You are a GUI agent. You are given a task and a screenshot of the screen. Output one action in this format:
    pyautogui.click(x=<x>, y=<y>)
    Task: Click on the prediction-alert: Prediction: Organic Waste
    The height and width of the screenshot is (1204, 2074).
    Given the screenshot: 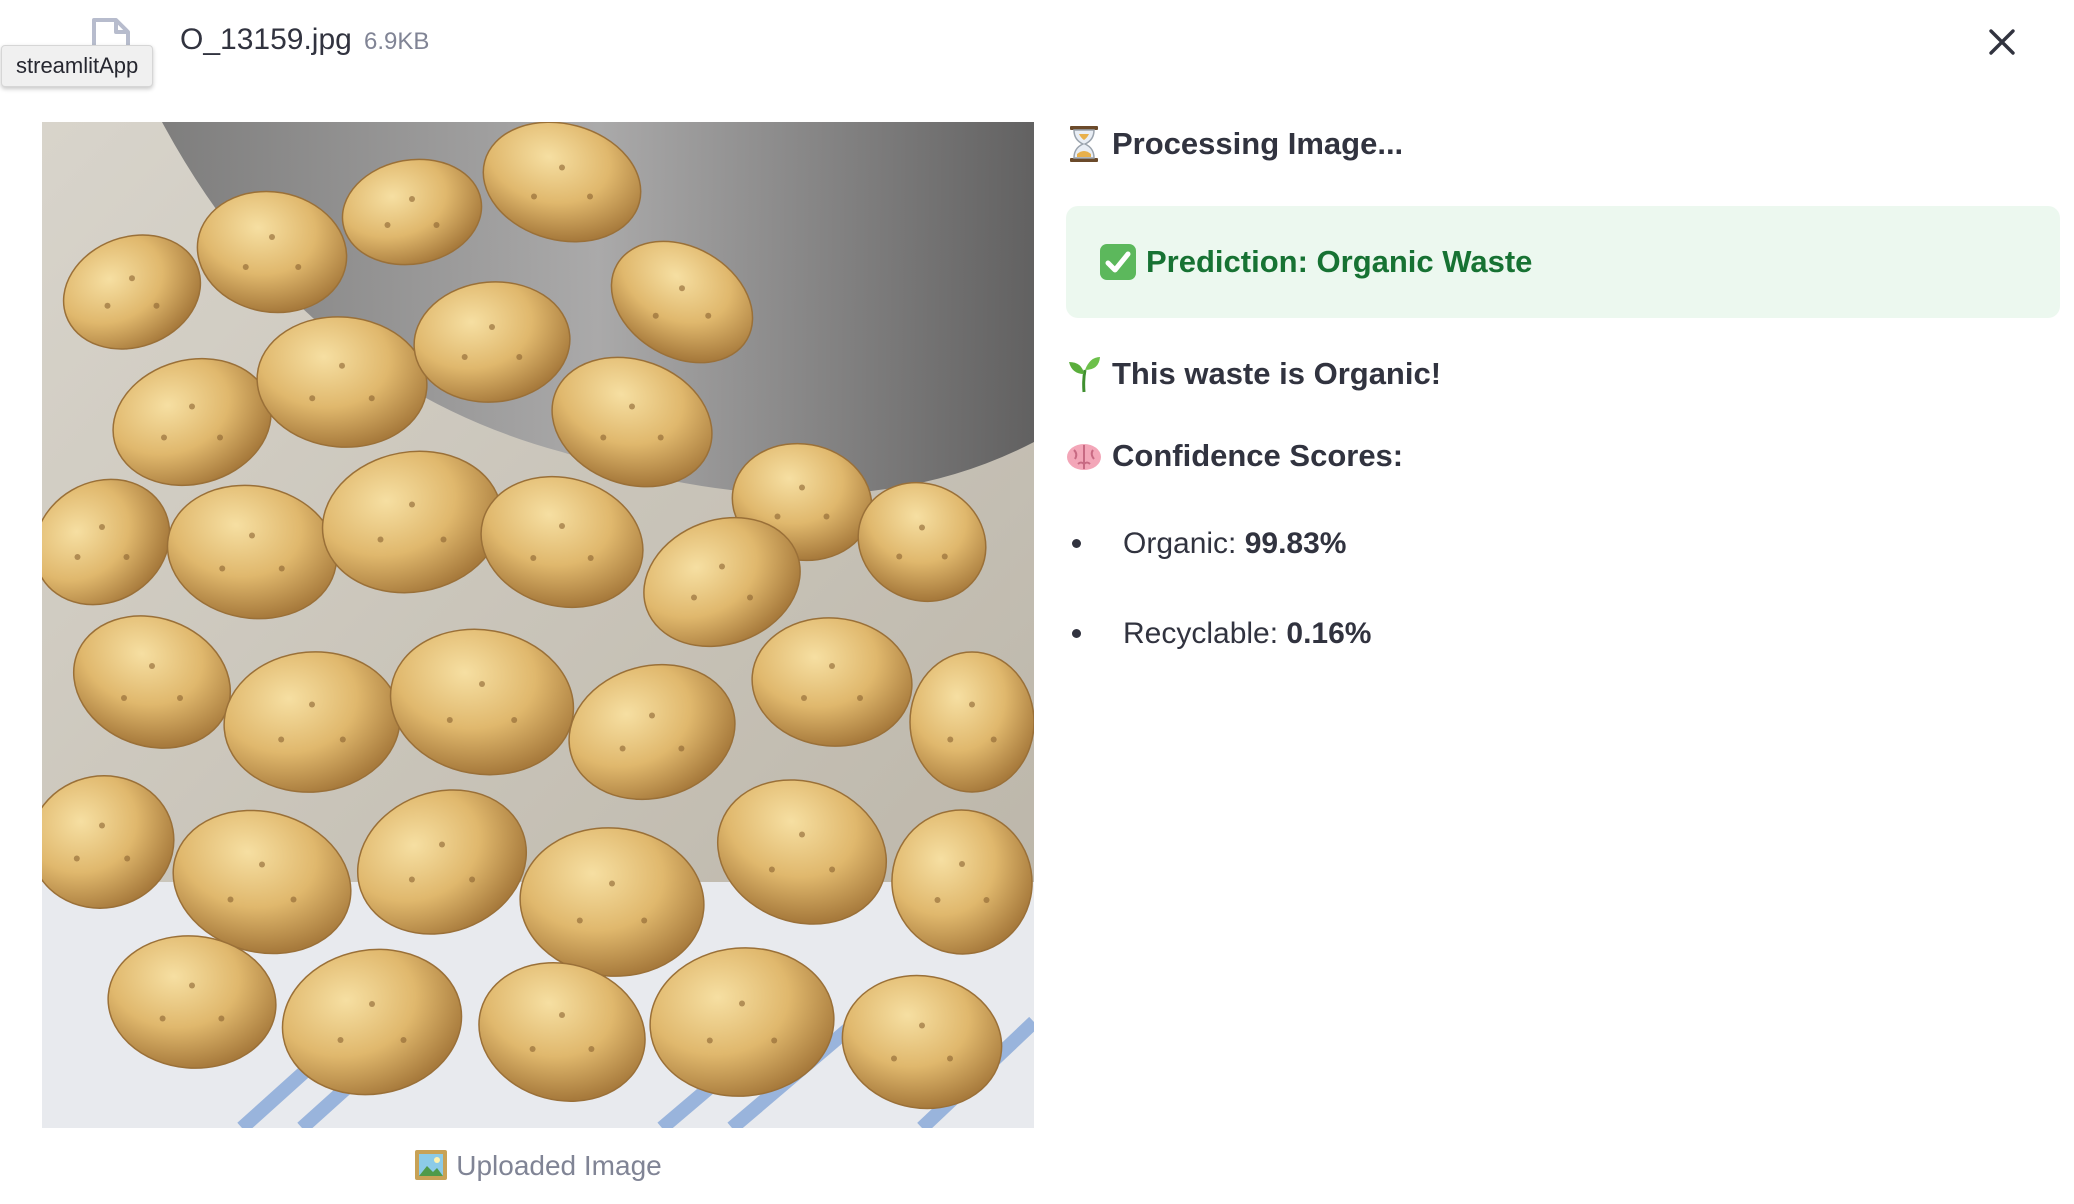 What is the action you would take?
    pyautogui.click(x=1563, y=262)
    